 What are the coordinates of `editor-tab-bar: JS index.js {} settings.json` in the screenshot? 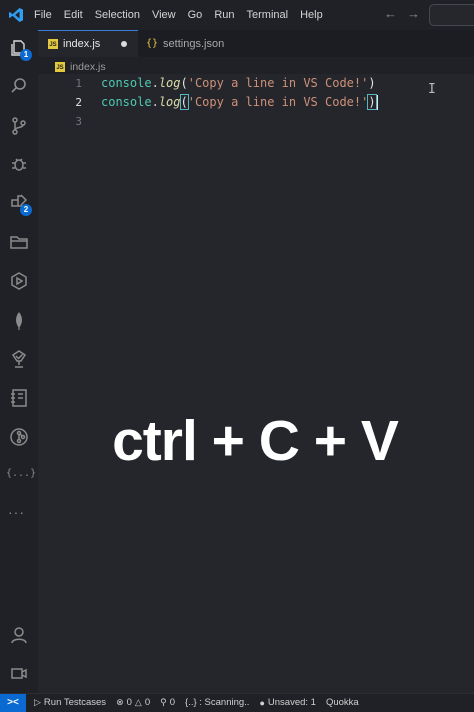 It's located at (256, 43).